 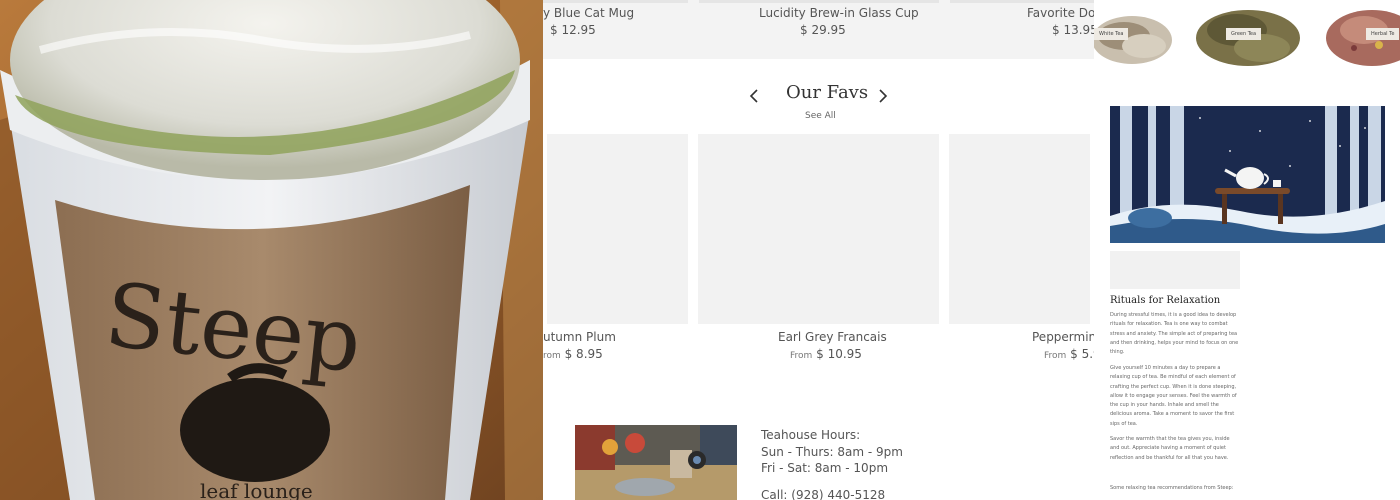 What do you see at coordinates (883, 96) in the screenshot?
I see `chevron-right-icon` at bounding box center [883, 96].